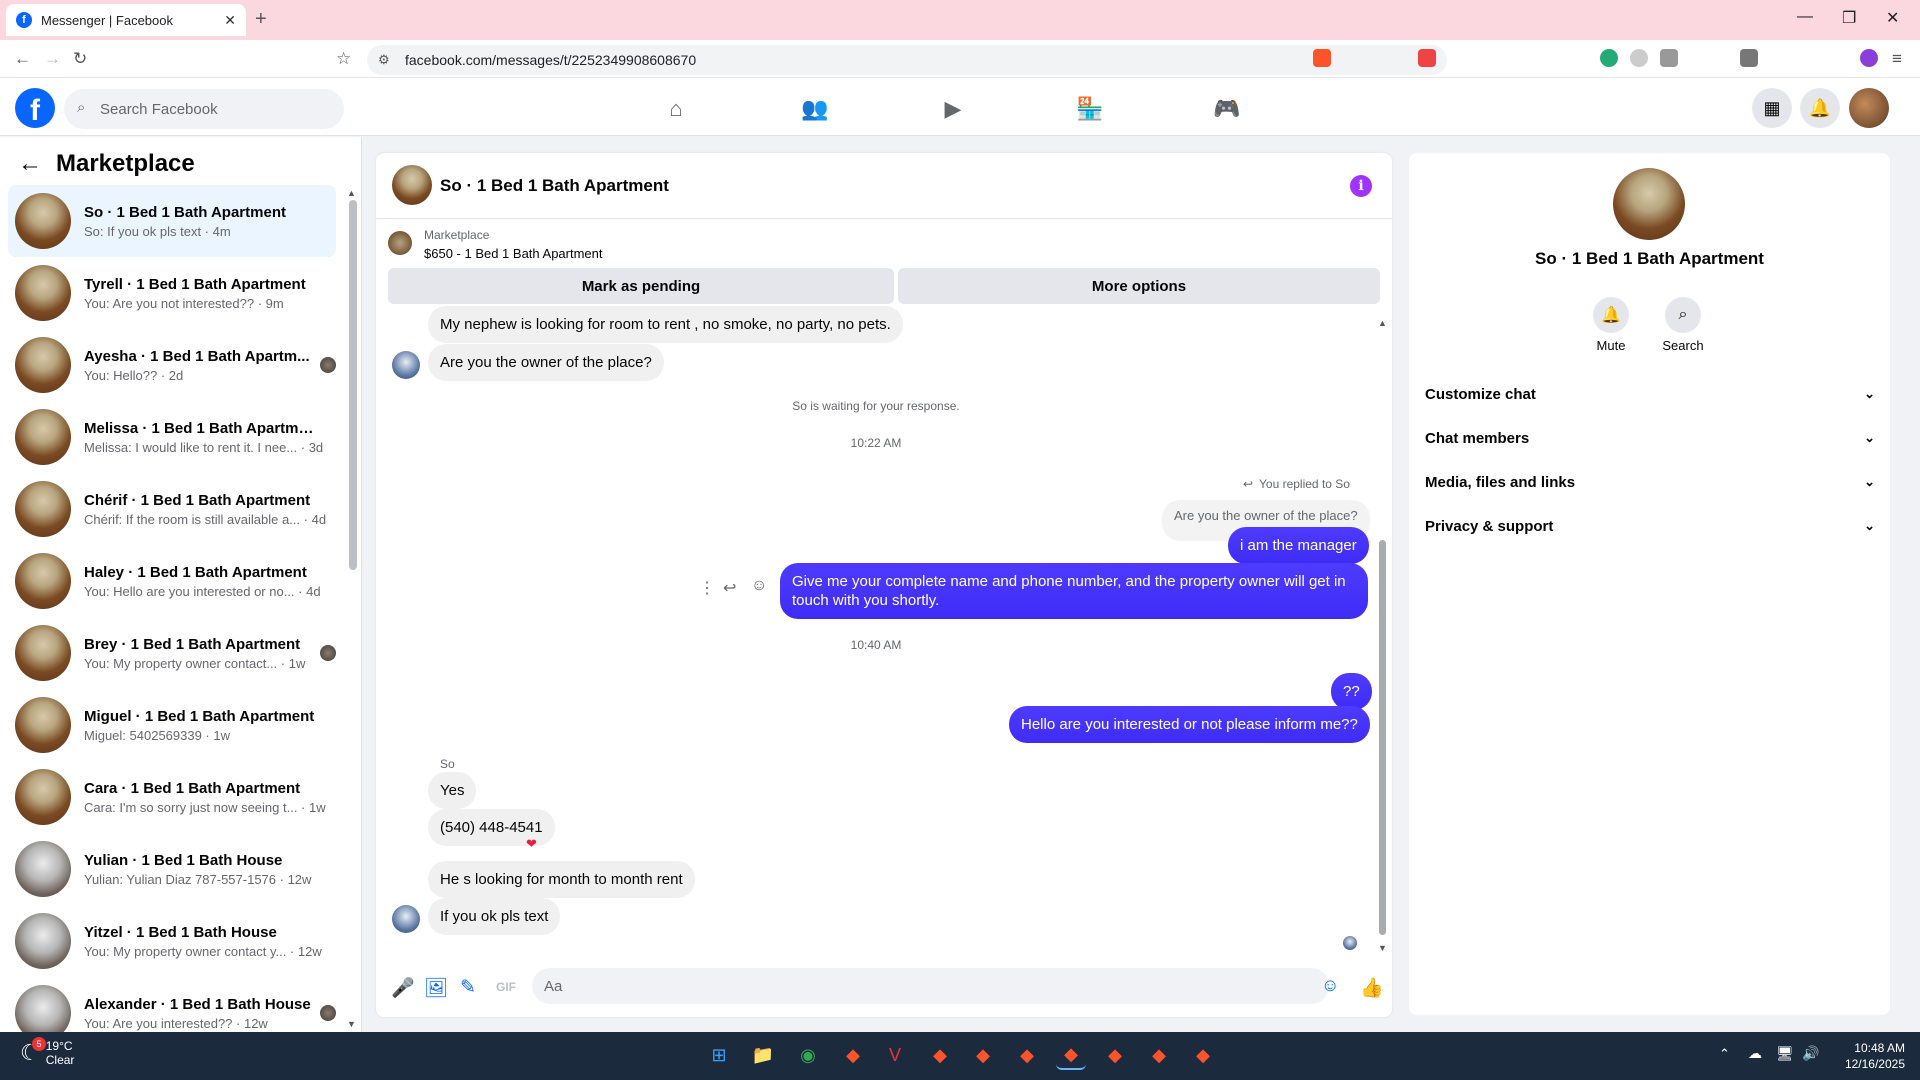 The image size is (1920, 1080). Describe the element at coordinates (52, 59) in the screenshot. I see `forward-icon: →` at that location.